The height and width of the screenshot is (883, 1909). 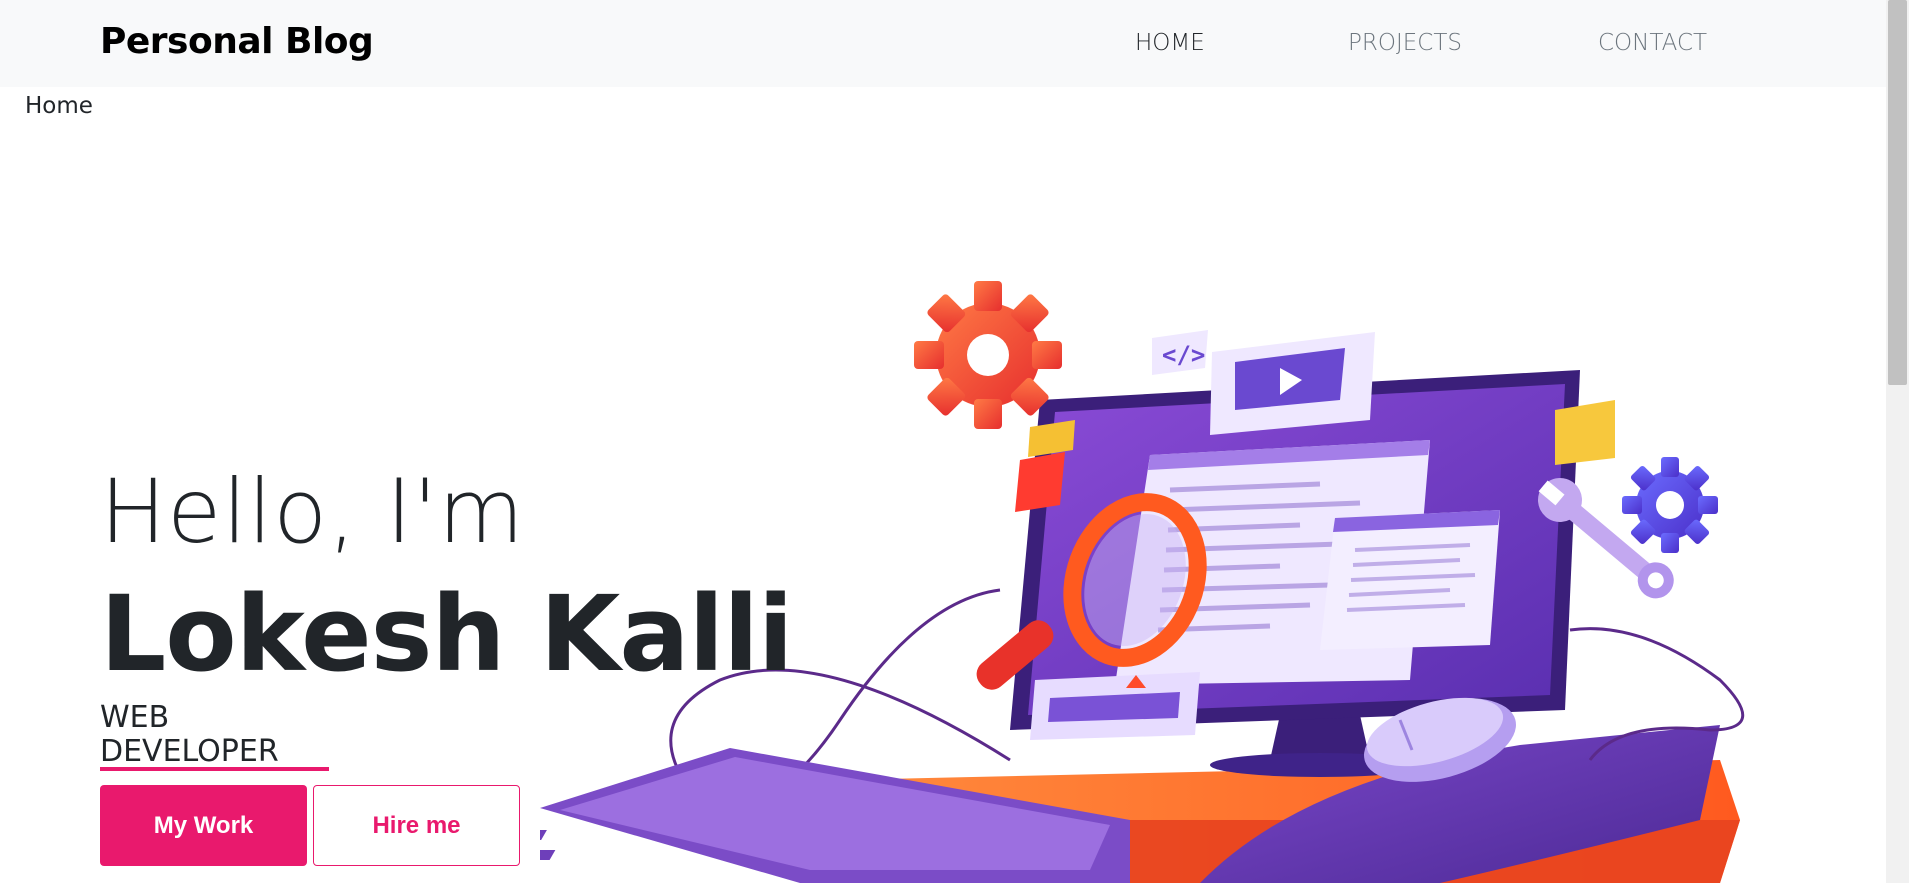 I want to click on my-work-button: My Work, so click(x=203, y=825).